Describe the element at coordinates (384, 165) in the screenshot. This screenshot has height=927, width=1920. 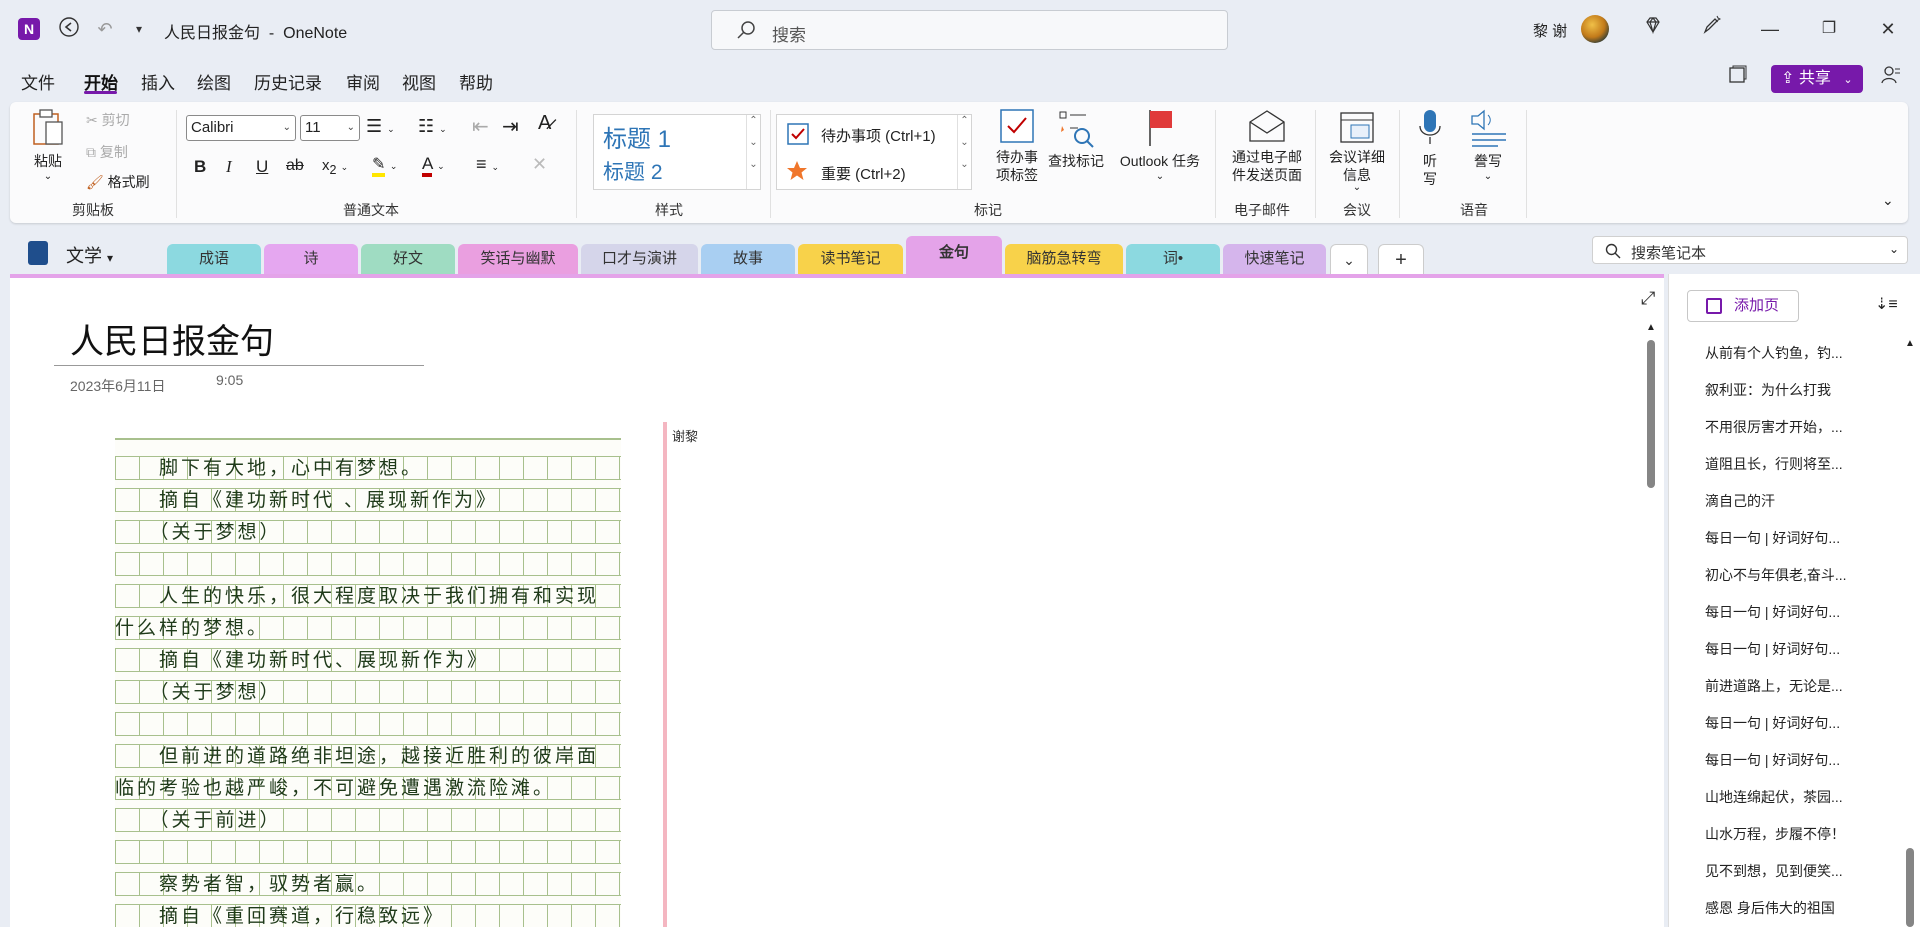
I see `highlight-icon: ✎ ⌄` at that location.